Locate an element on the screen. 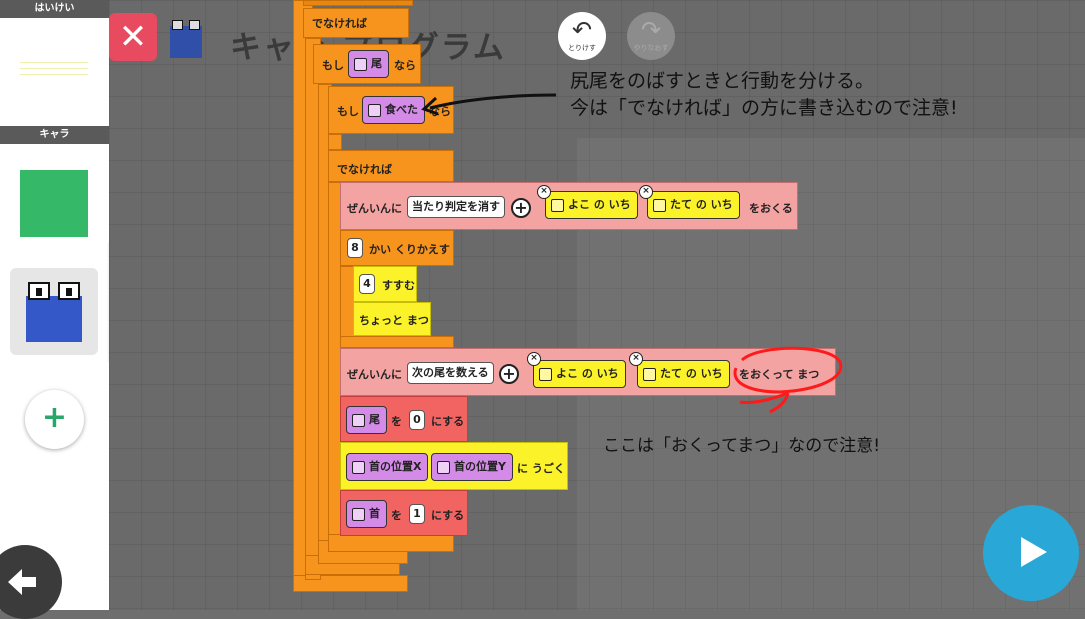 The image size is (1085, 619). message-field: 当たり判定を消す is located at coordinates (456, 207).